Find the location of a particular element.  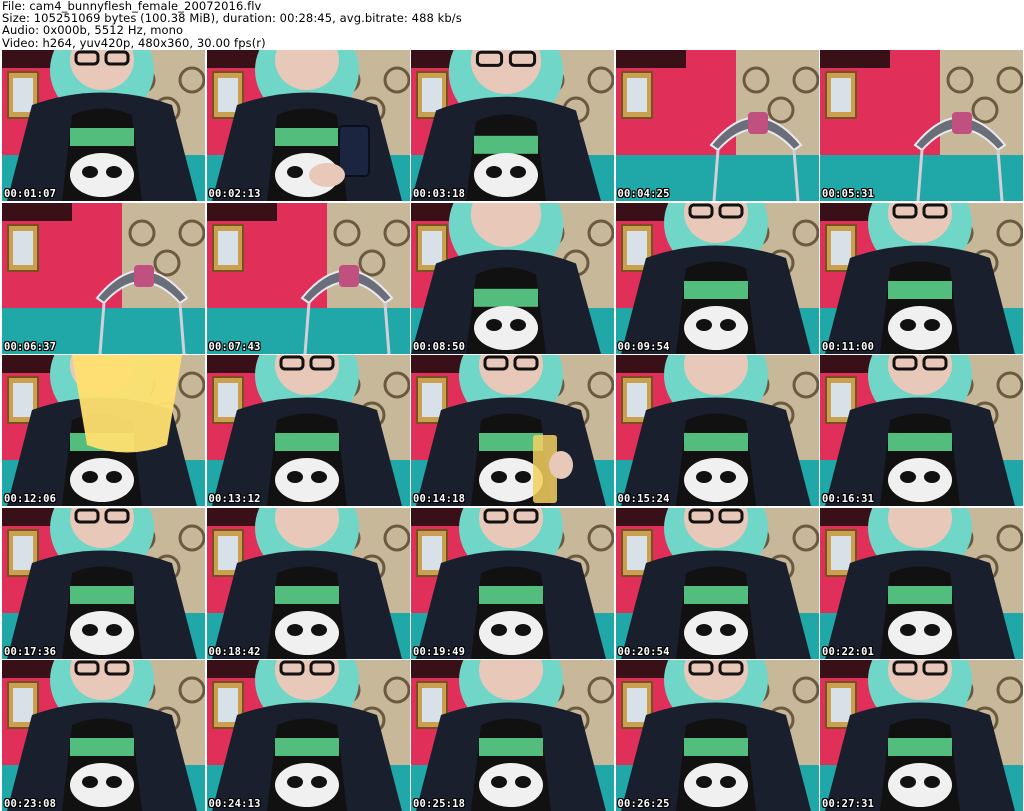

video-thumbnail: 00:01:07 is located at coordinates (103, 125).